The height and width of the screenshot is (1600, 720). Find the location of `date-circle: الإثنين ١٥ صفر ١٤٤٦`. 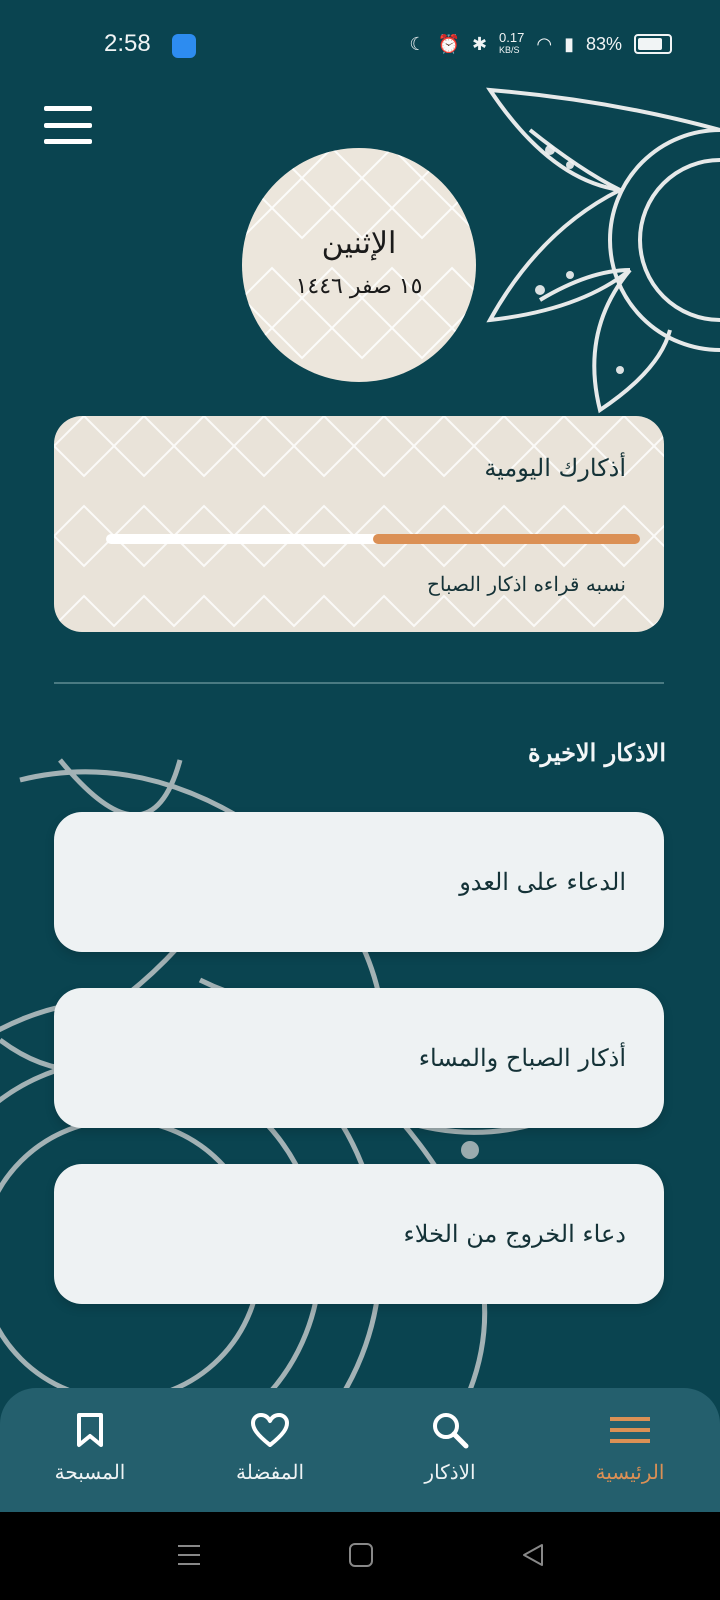

date-circle: الإثنين ١٥ صفر ١٤٤٦ is located at coordinates (359, 265).